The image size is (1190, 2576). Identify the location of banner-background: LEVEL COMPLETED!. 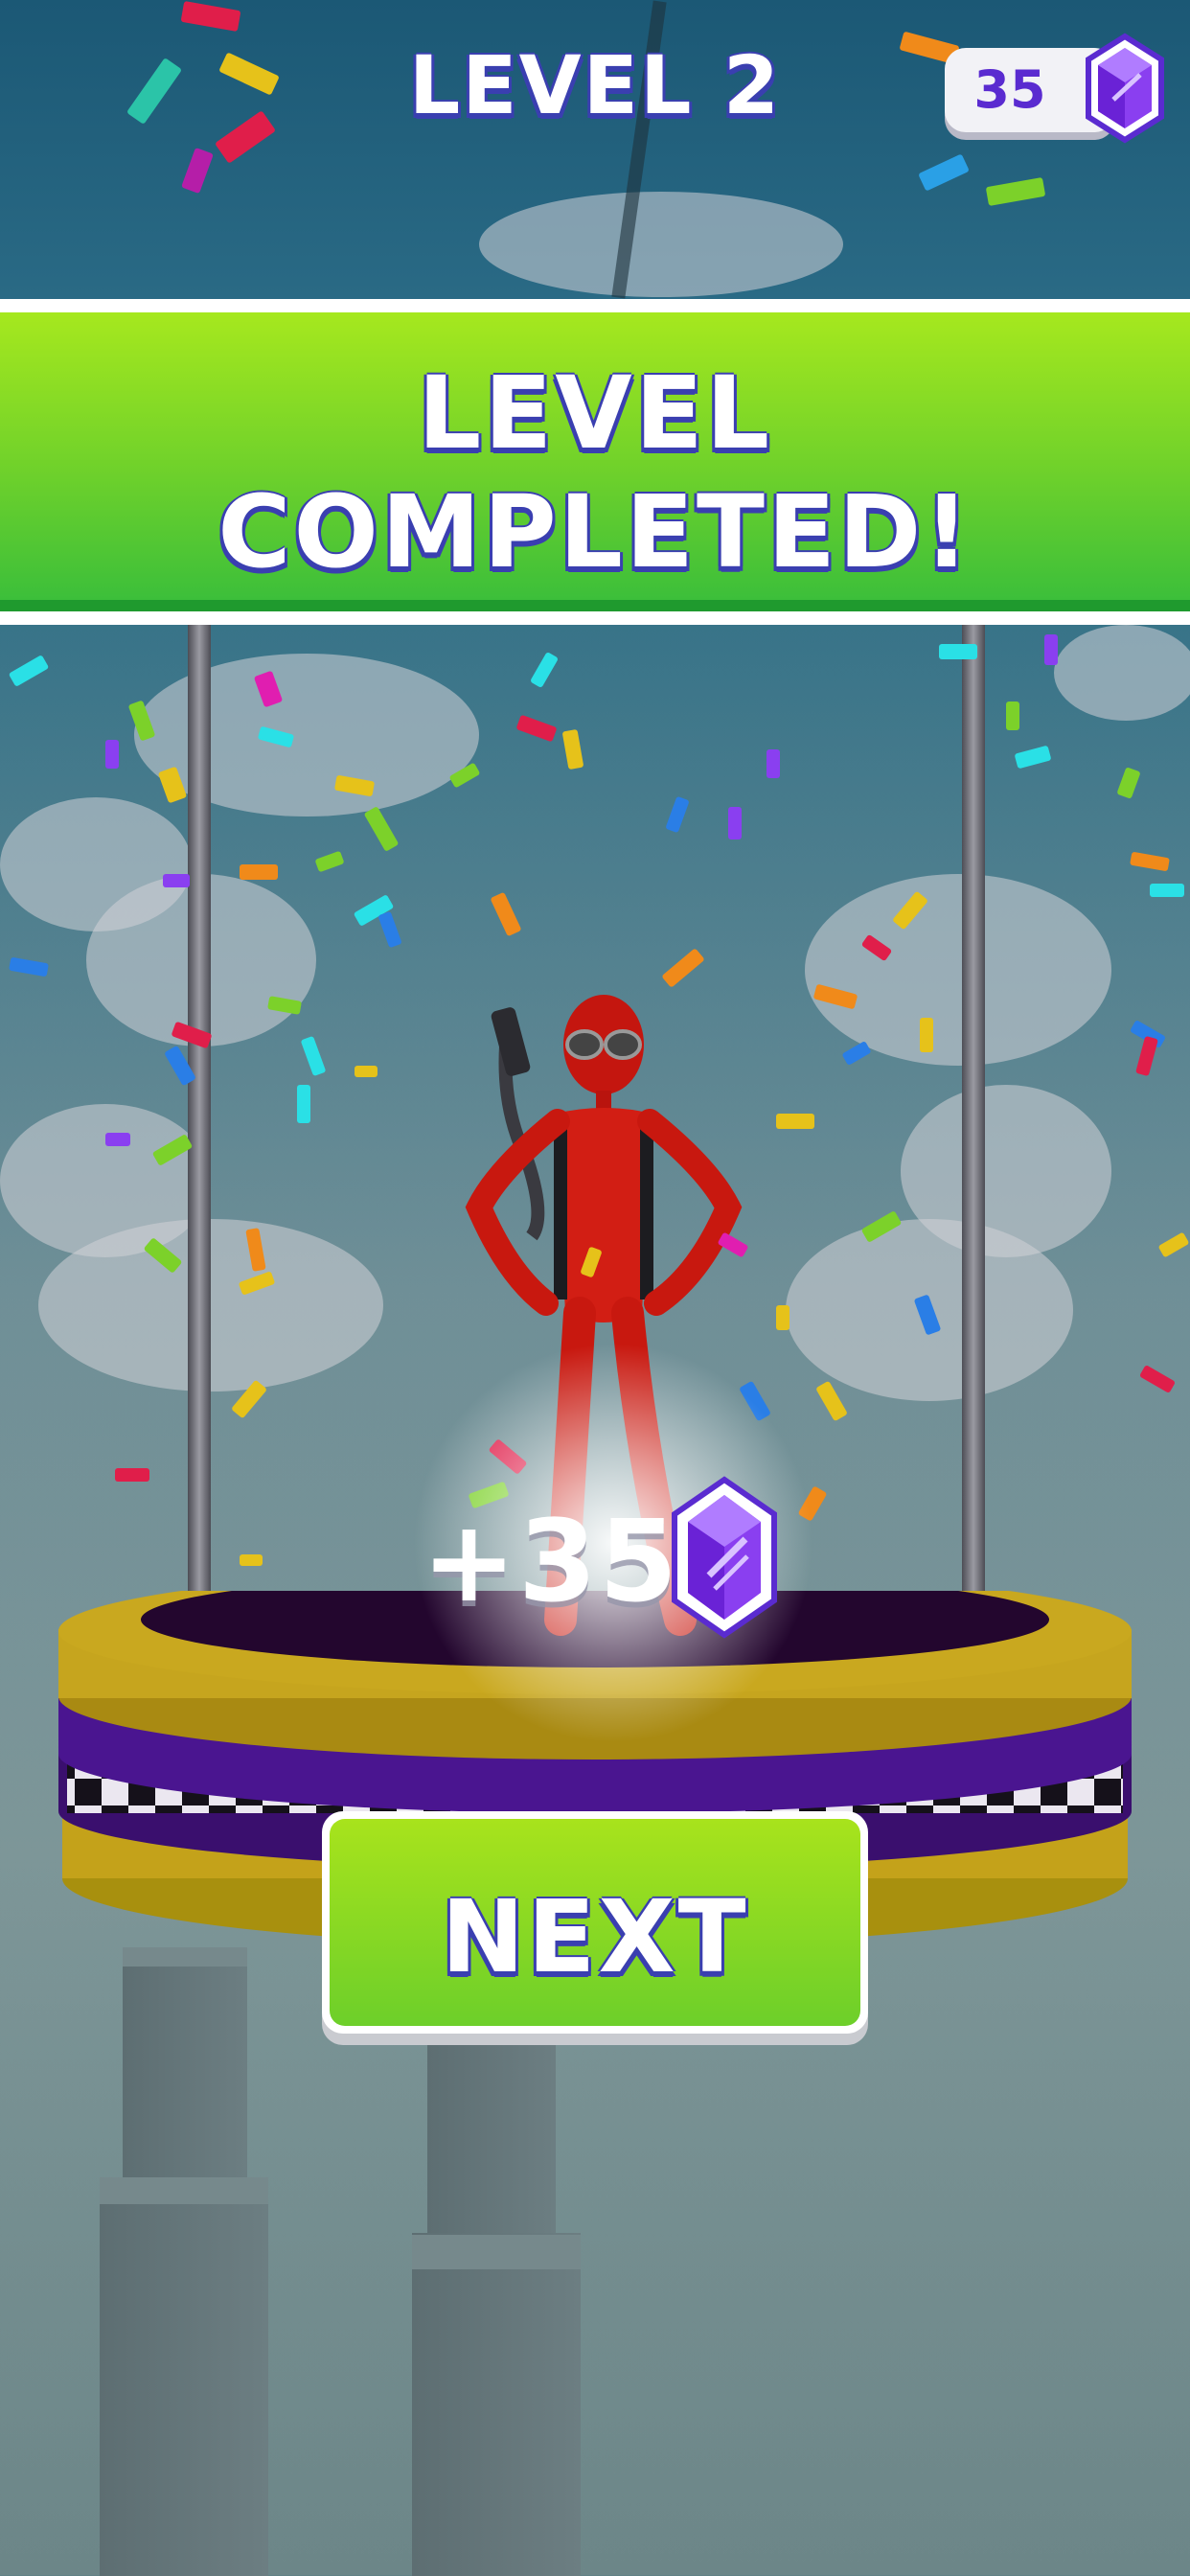
(595, 461).